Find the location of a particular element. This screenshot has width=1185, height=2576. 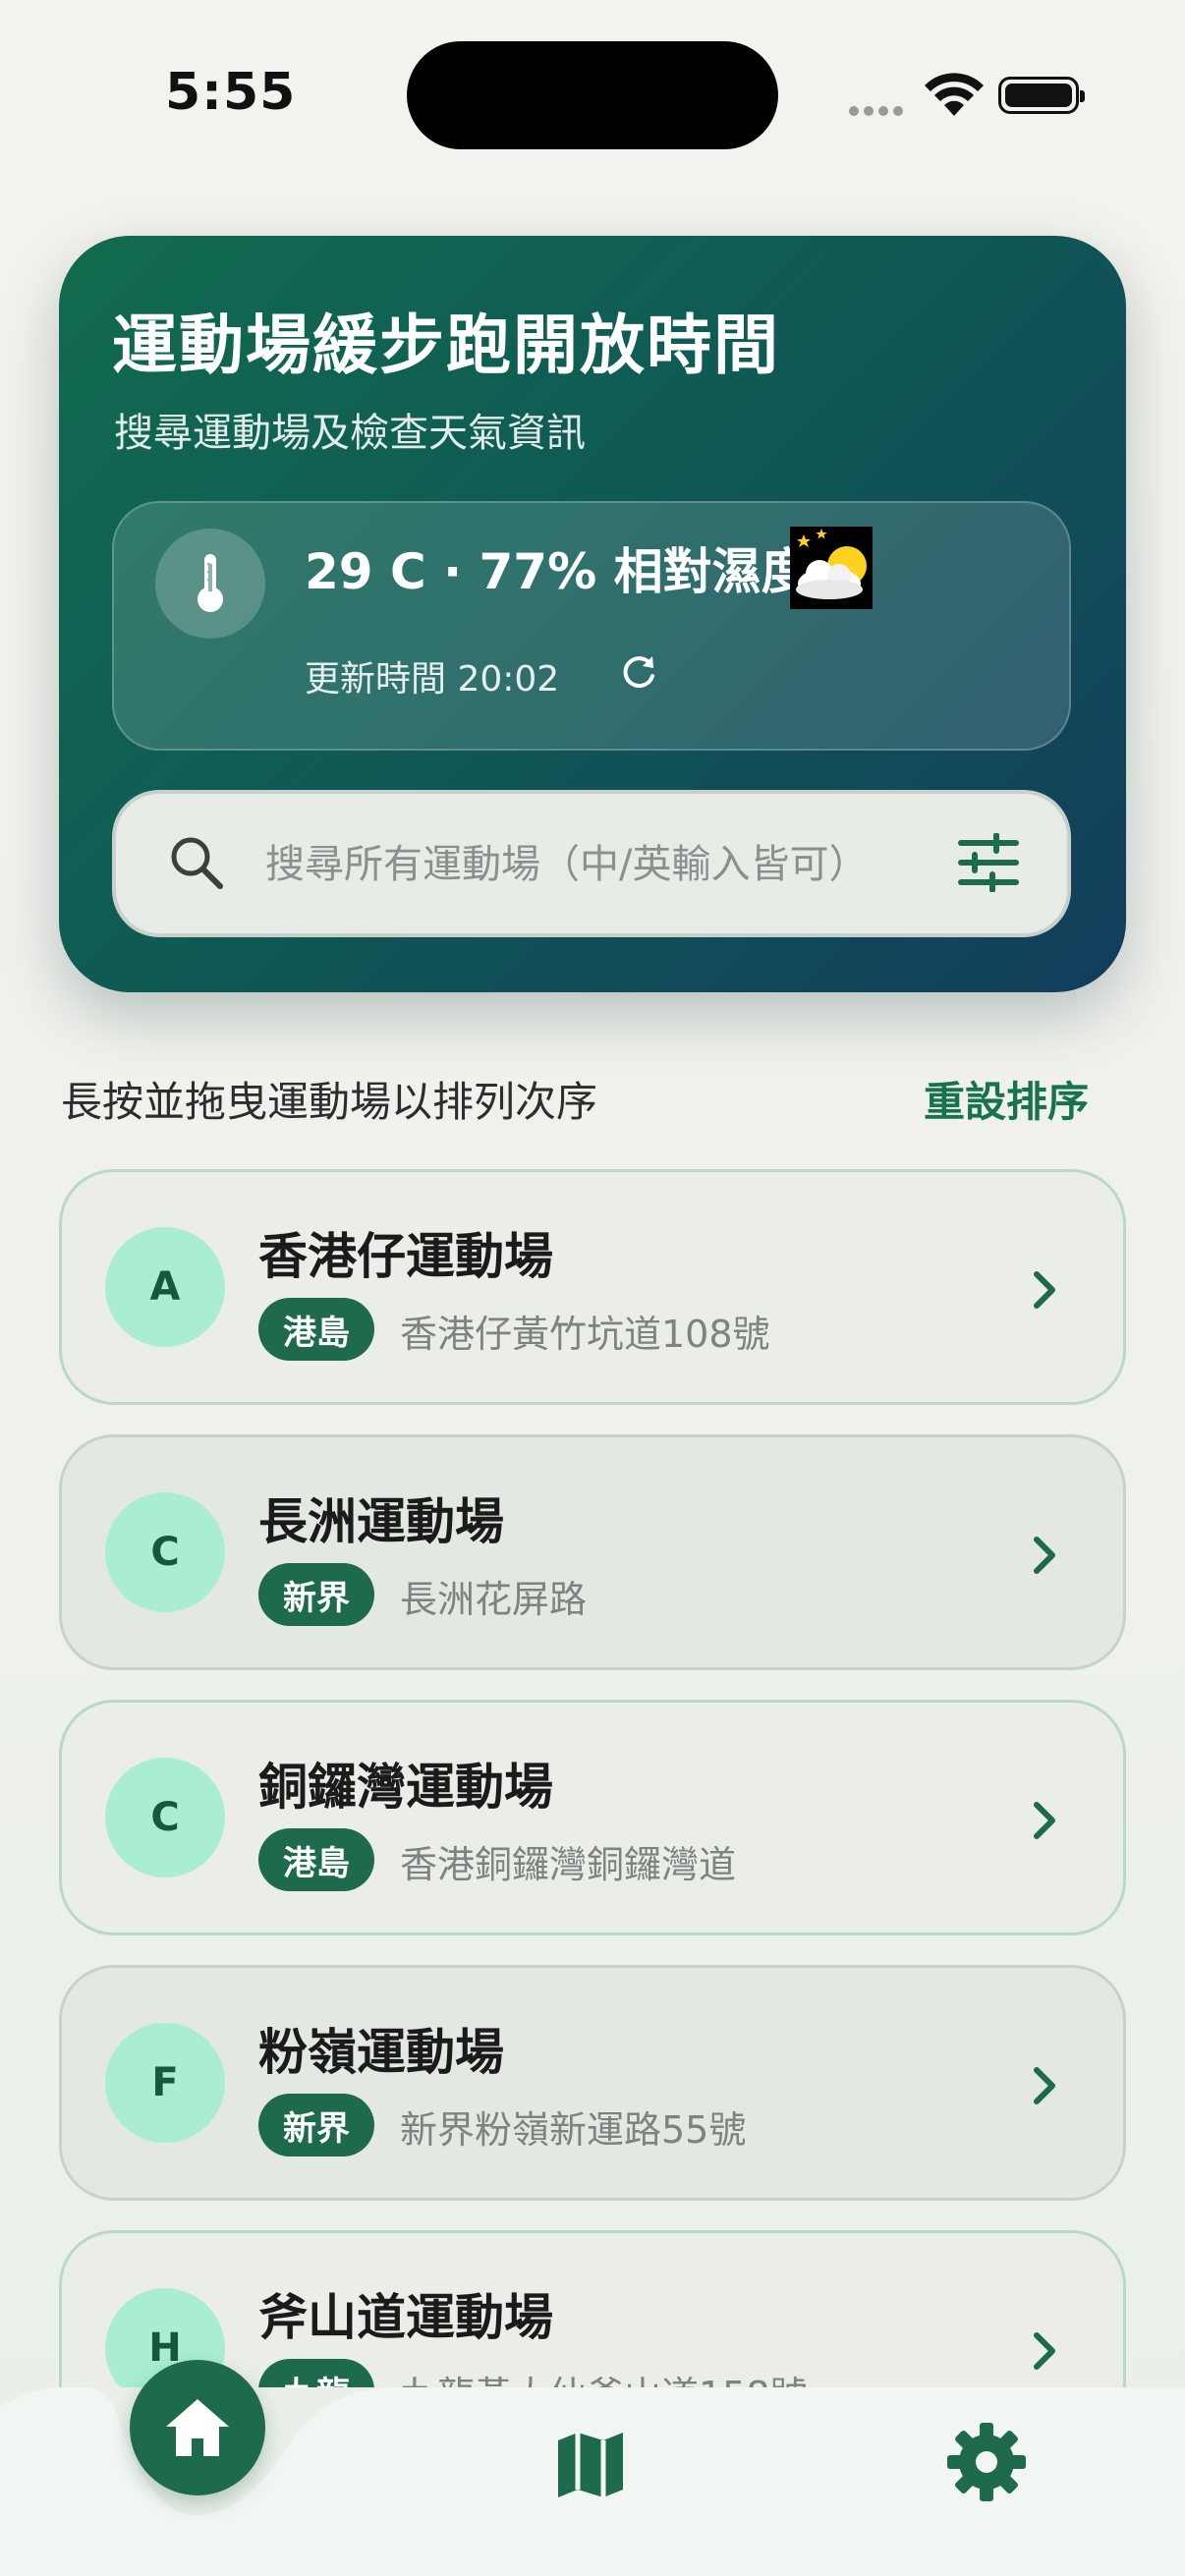

home-icon is located at coordinates (198, 2427).